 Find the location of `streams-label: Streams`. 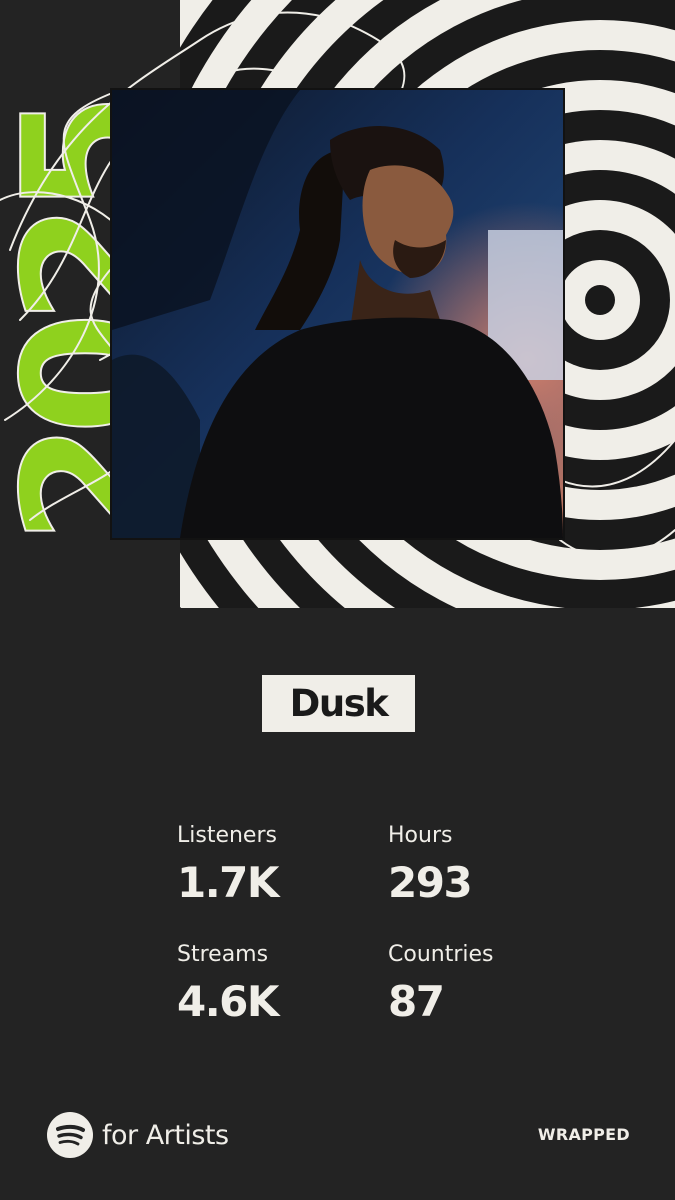

streams-label: Streams is located at coordinates (223, 954).